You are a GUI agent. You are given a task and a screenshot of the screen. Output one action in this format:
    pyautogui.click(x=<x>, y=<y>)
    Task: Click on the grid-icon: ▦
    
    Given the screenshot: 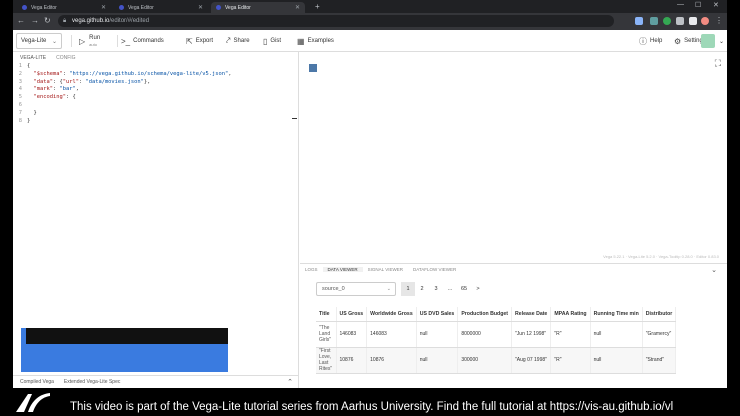 What is the action you would take?
    pyautogui.click(x=301, y=41)
    